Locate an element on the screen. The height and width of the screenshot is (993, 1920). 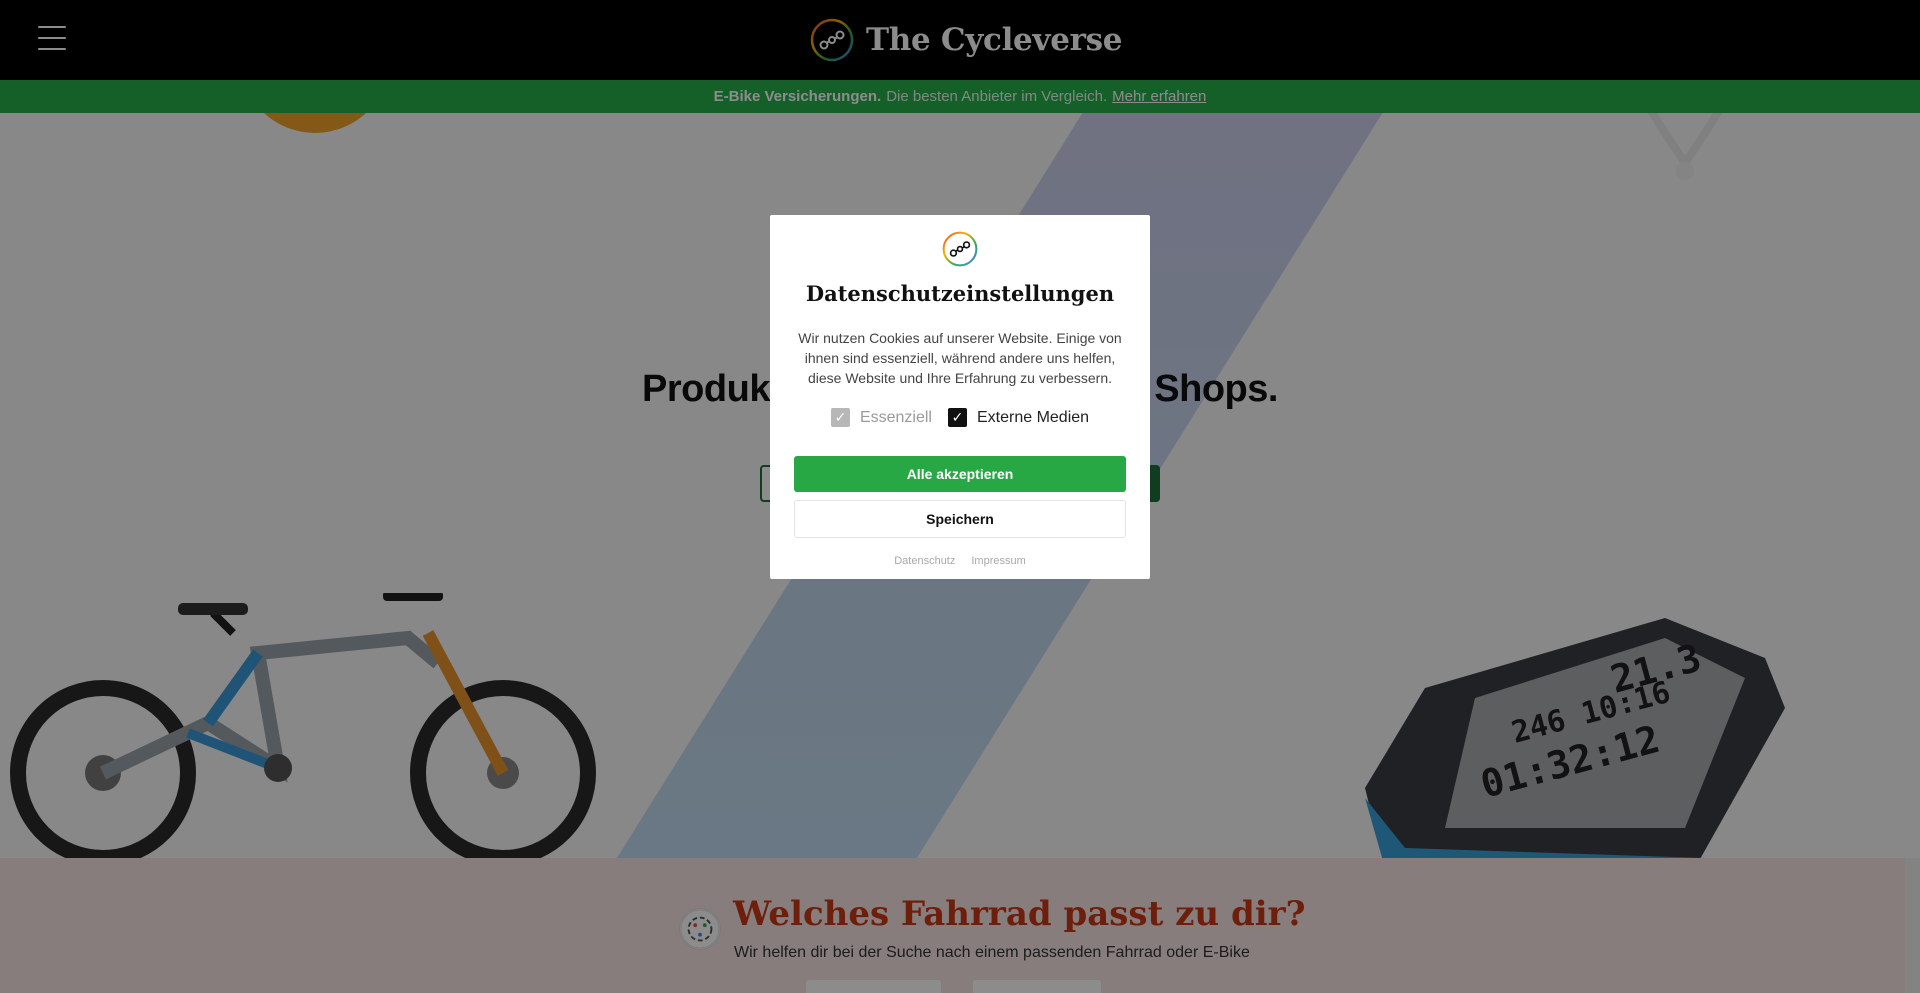
consent-label-external-media: Externe Medien is located at coordinates (1033, 418).